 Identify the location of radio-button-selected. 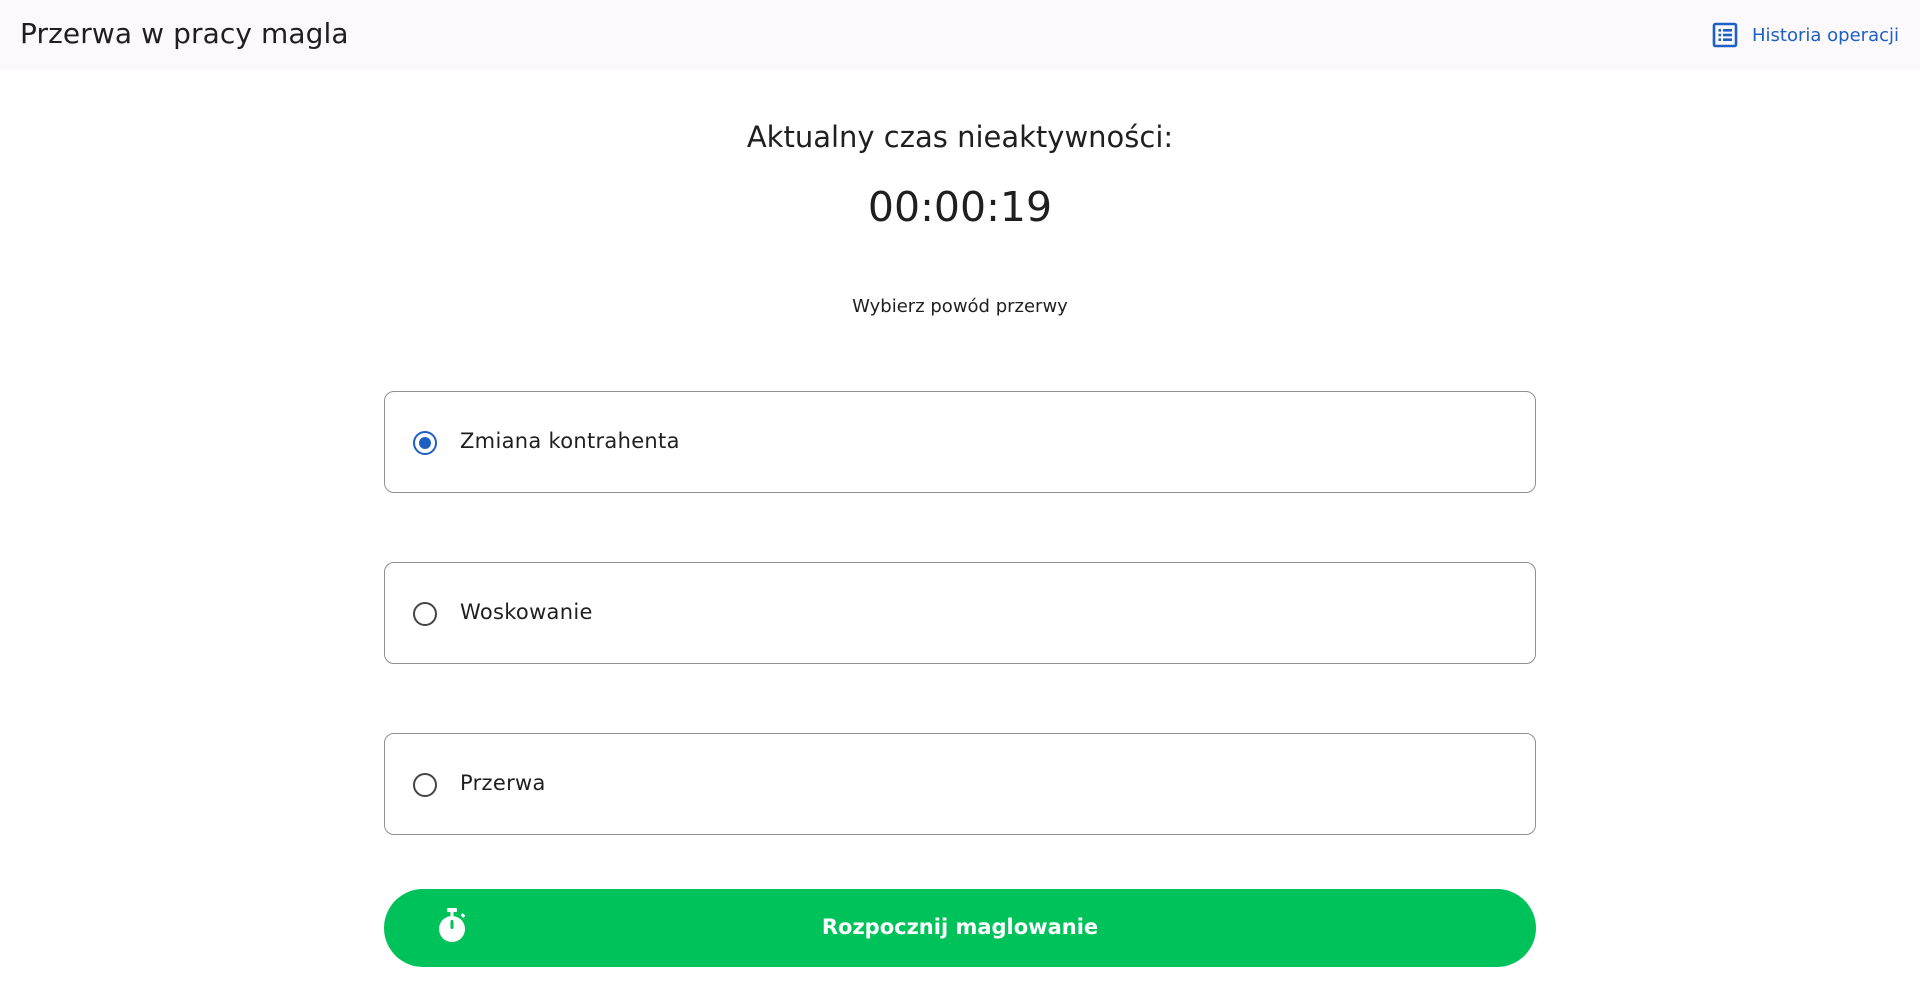
(425, 443).